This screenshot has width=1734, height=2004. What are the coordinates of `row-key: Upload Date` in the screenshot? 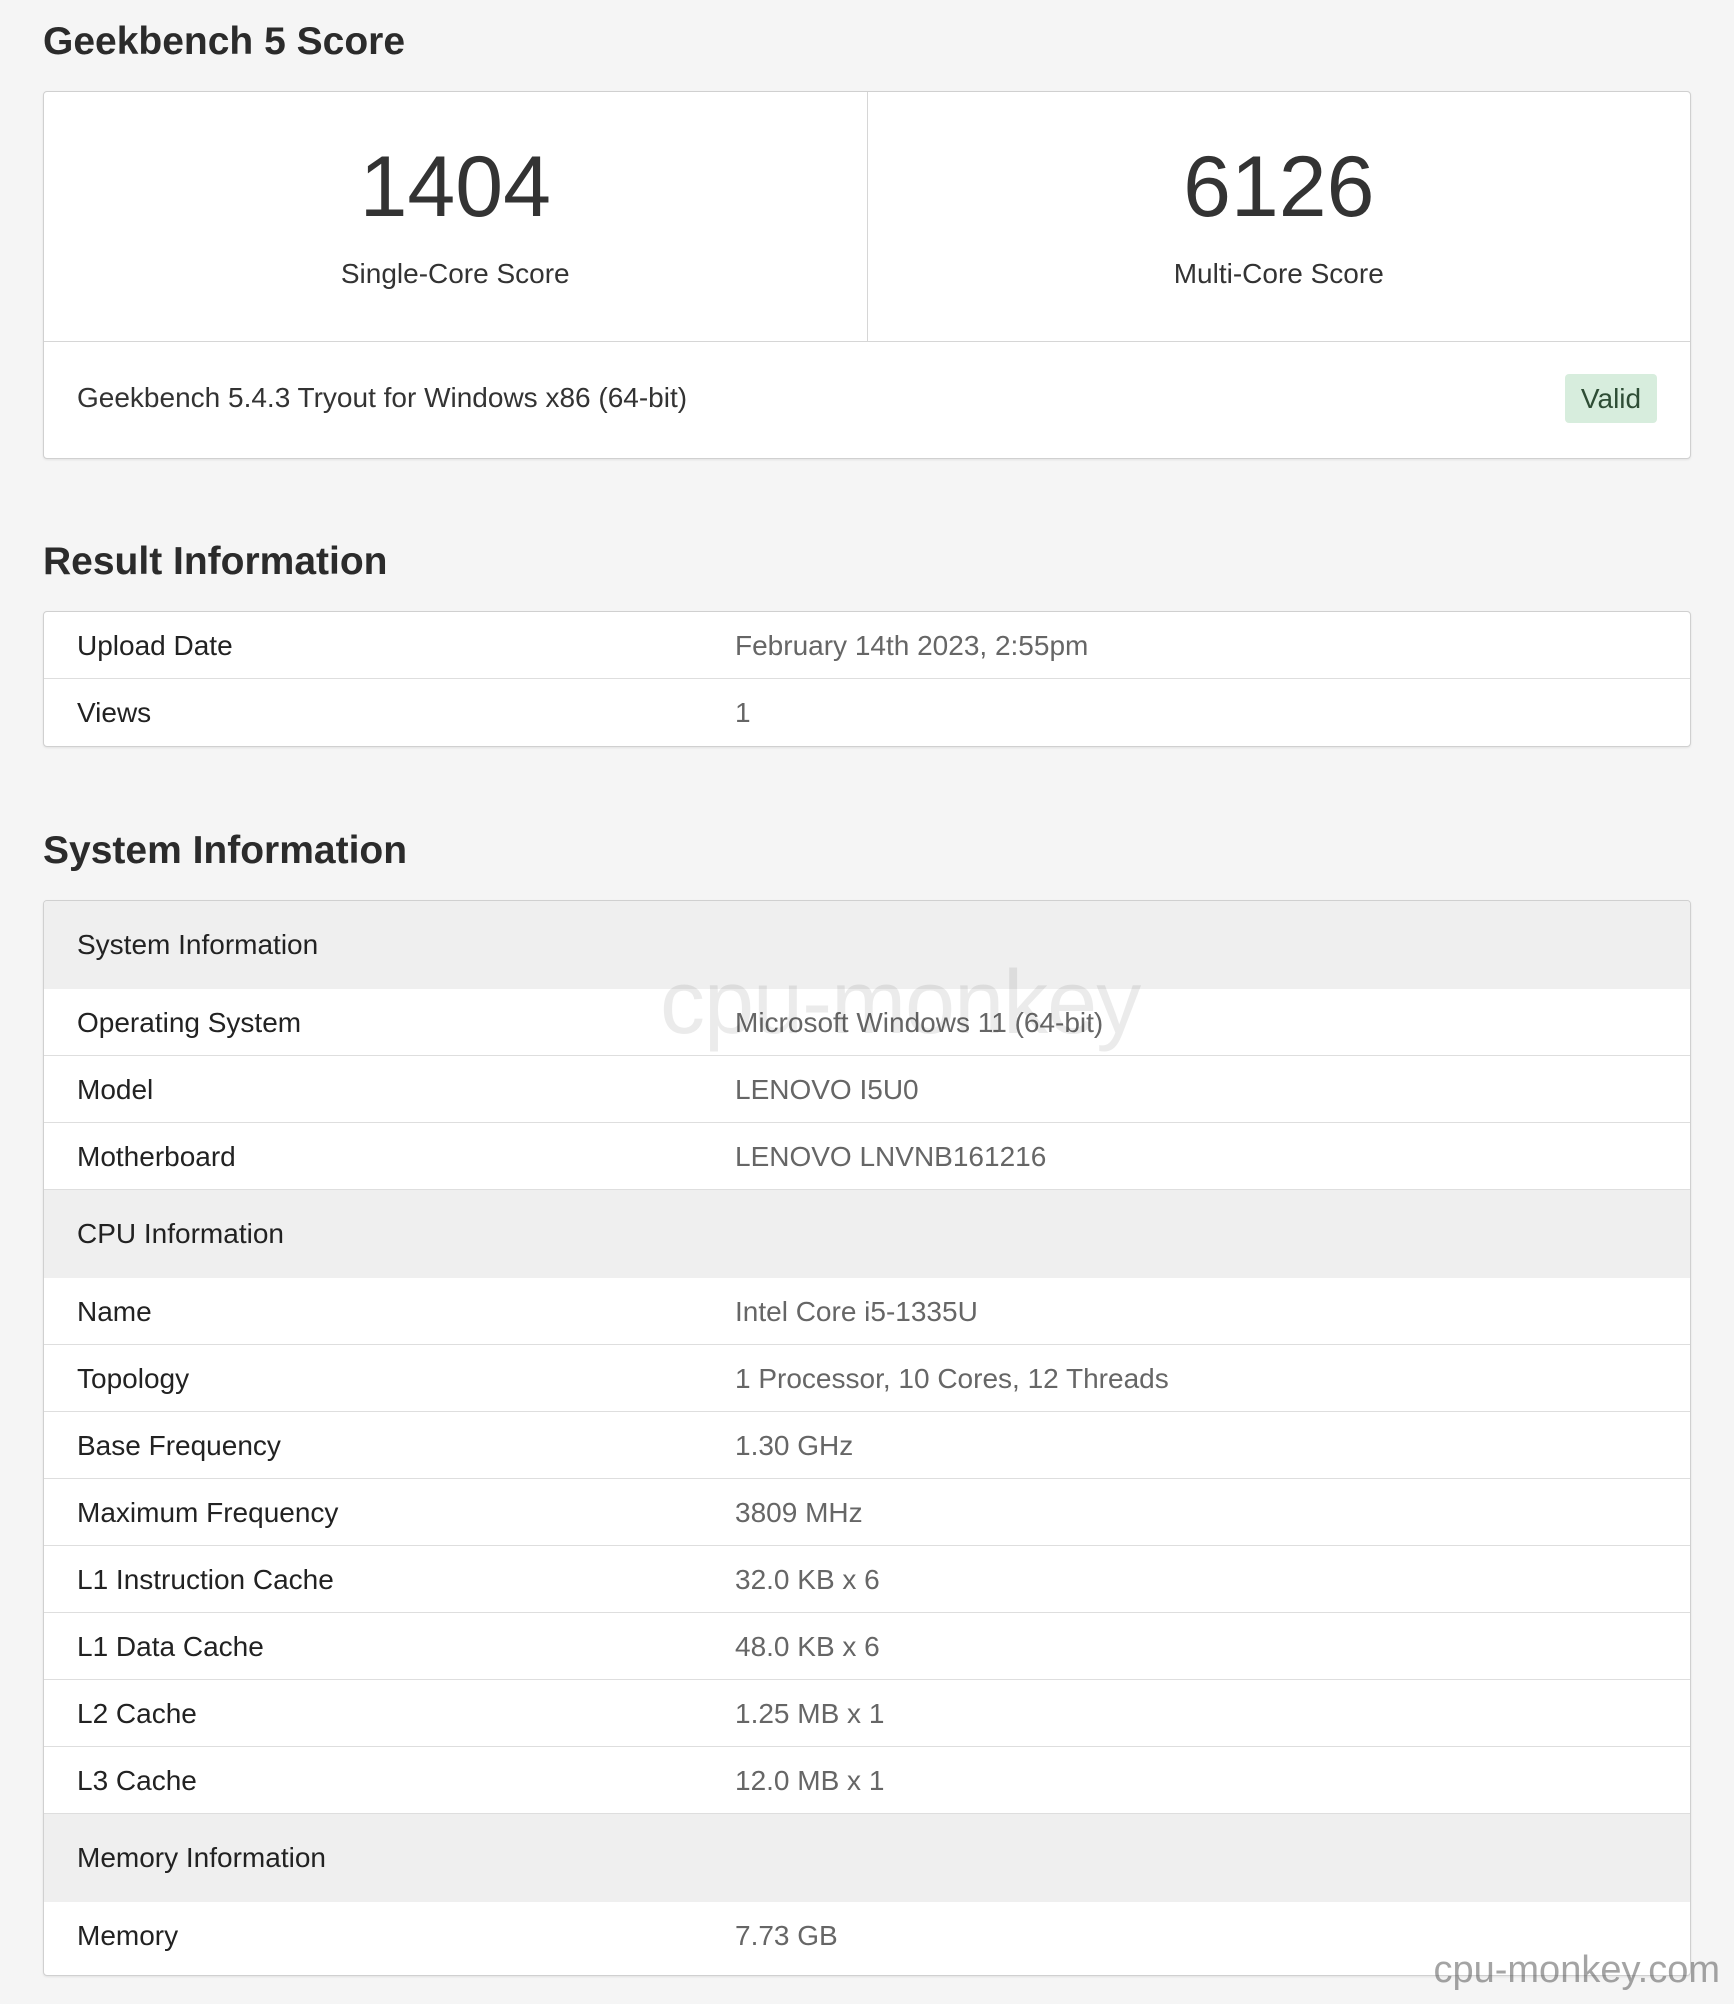 It's located at (155, 645).